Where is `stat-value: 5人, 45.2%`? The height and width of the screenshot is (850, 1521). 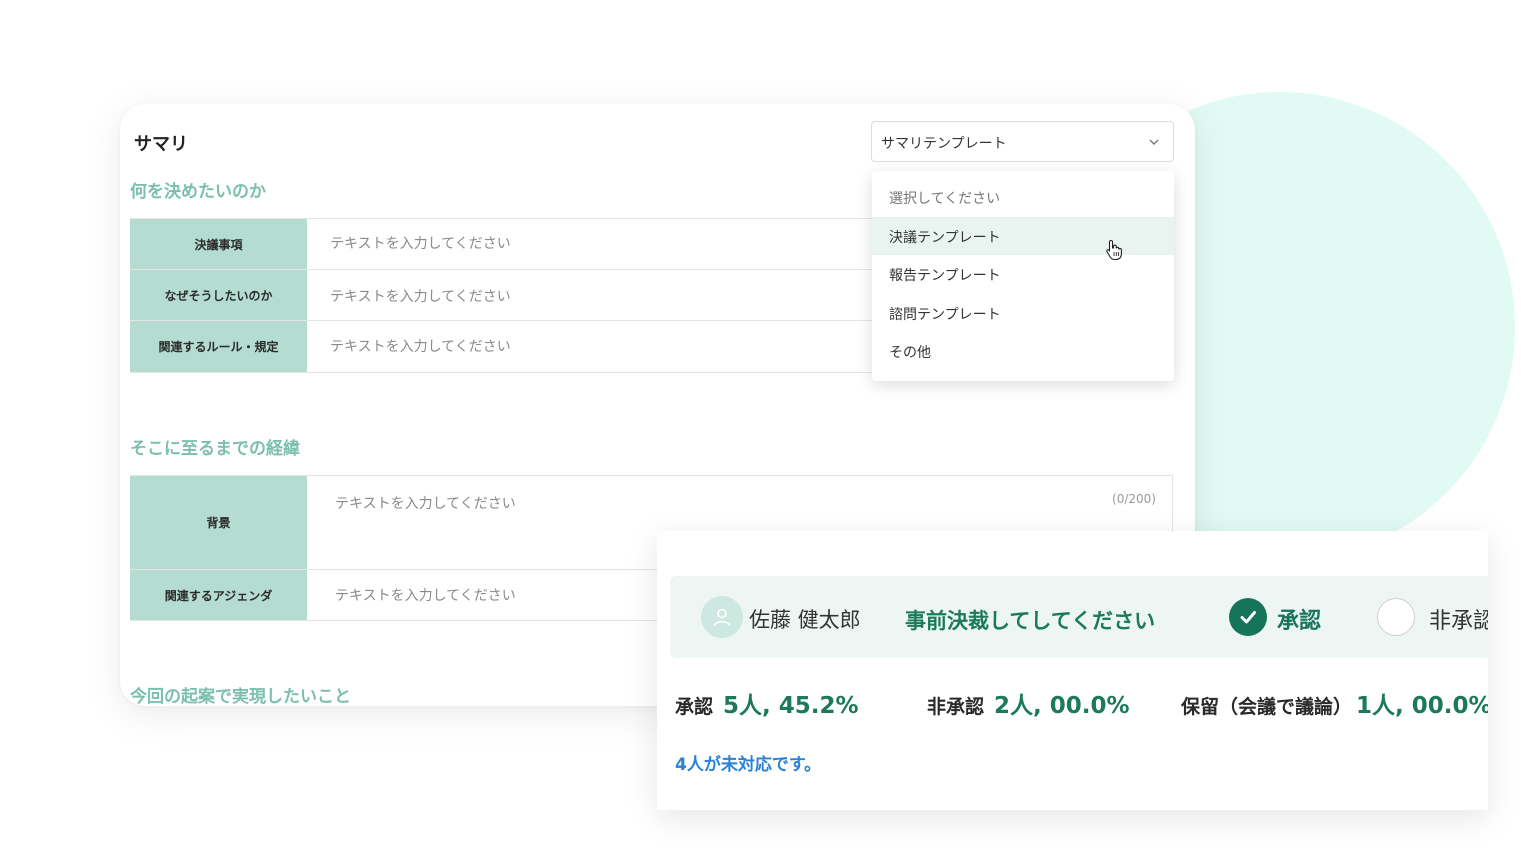 stat-value: 5人, 45.2% is located at coordinates (791, 706).